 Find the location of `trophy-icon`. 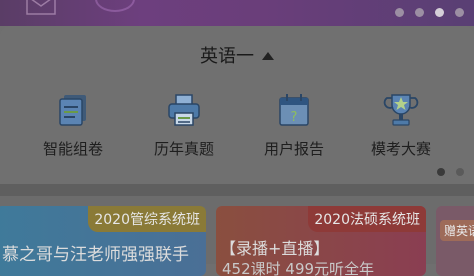

trophy-icon is located at coordinates (401, 110).